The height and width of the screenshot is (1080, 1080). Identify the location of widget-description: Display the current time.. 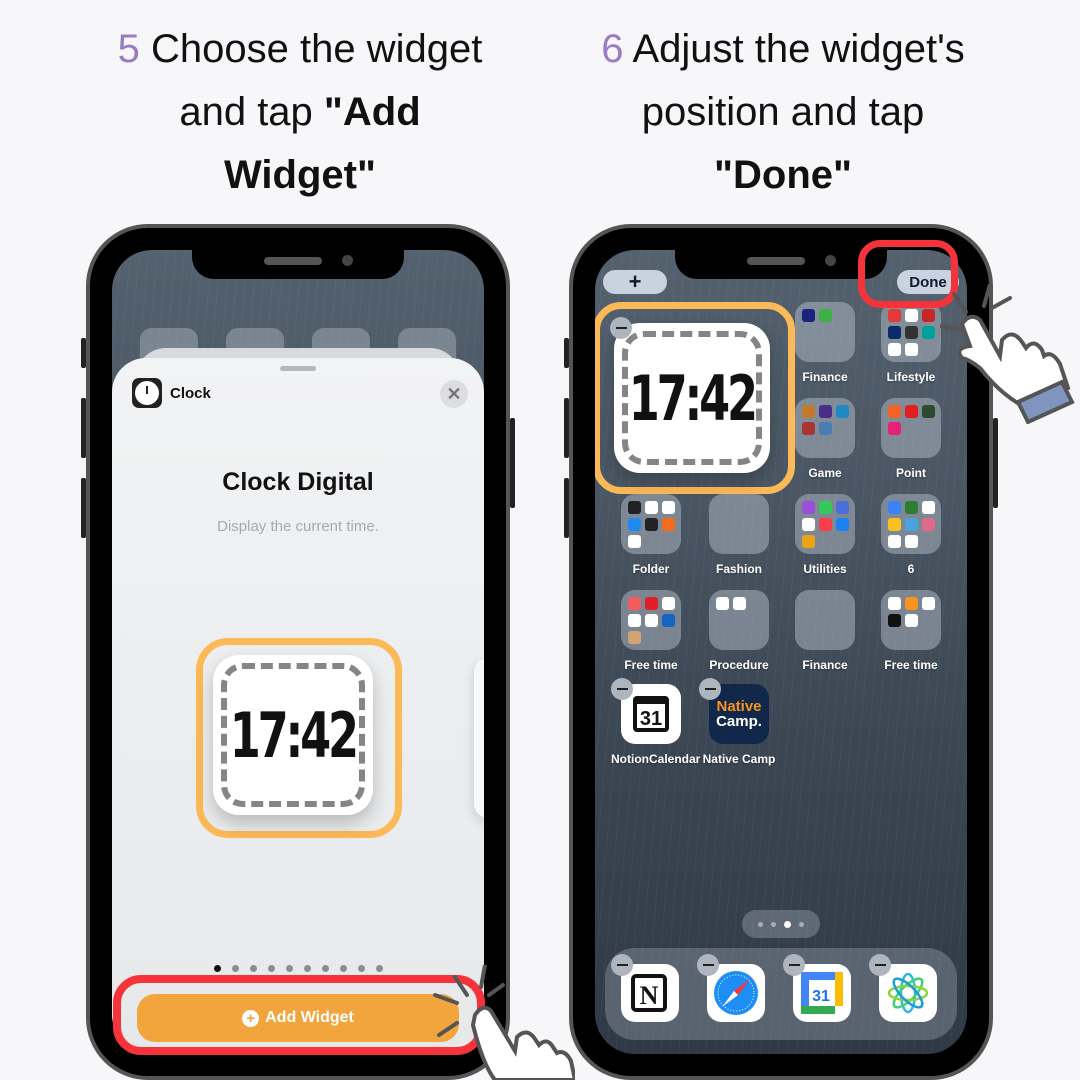
(298, 526).